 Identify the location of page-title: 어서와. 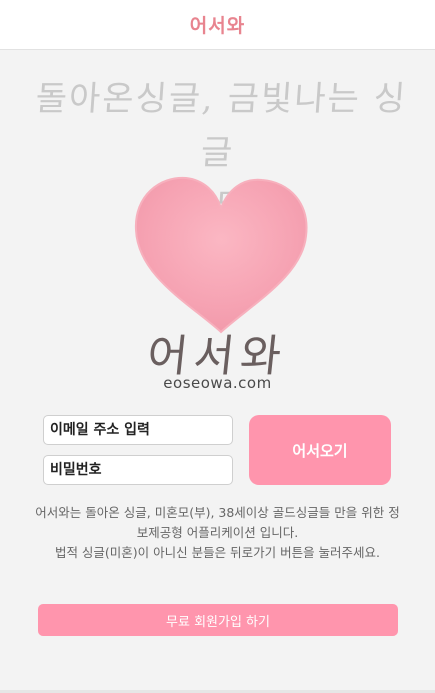
(217, 26).